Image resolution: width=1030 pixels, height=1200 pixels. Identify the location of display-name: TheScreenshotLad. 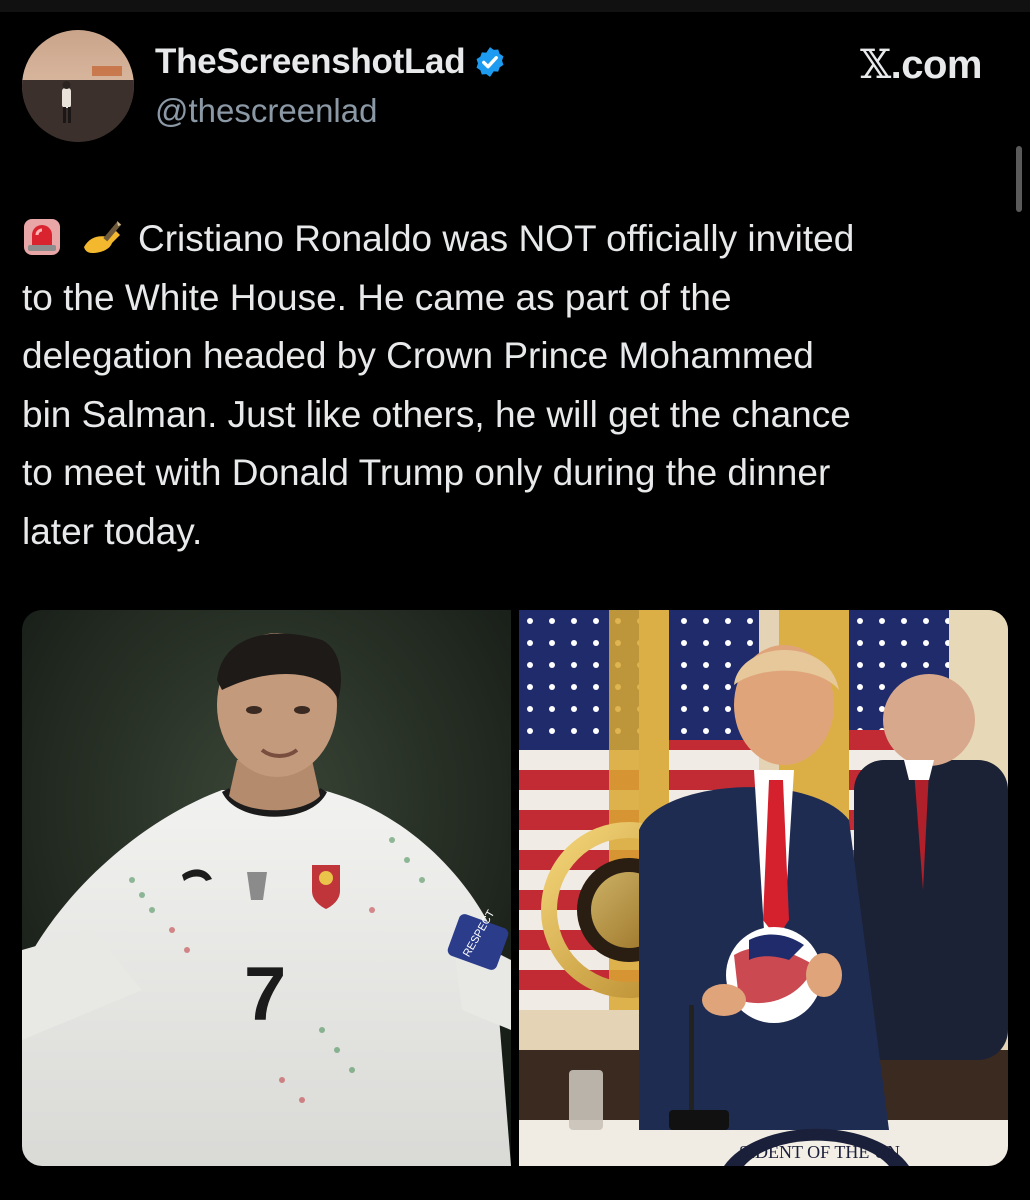
(310, 62).